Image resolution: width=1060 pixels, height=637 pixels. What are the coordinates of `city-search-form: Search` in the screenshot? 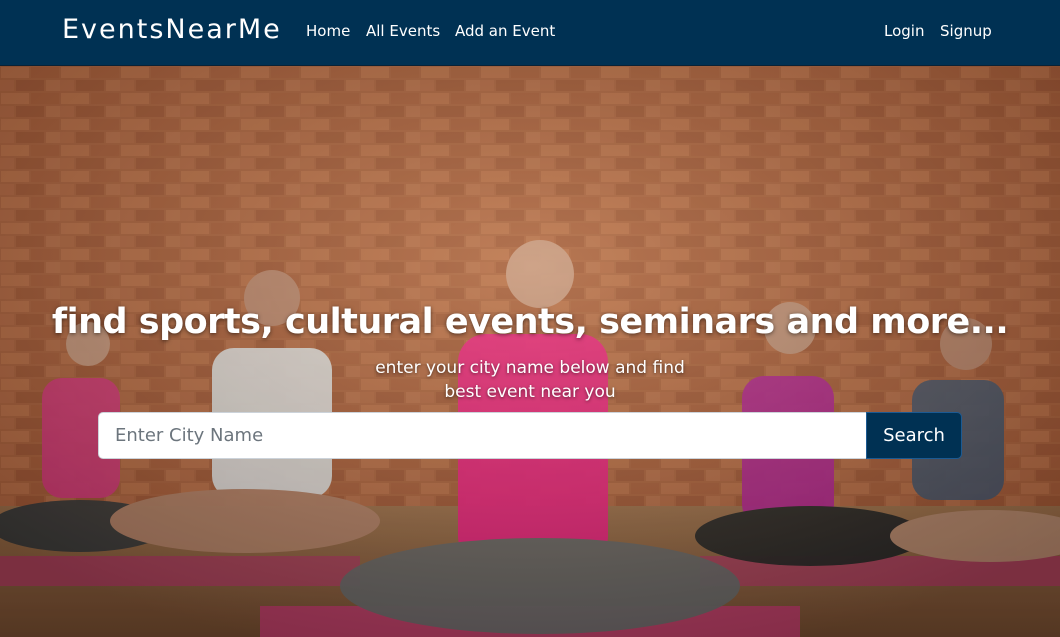 It's located at (530, 435).